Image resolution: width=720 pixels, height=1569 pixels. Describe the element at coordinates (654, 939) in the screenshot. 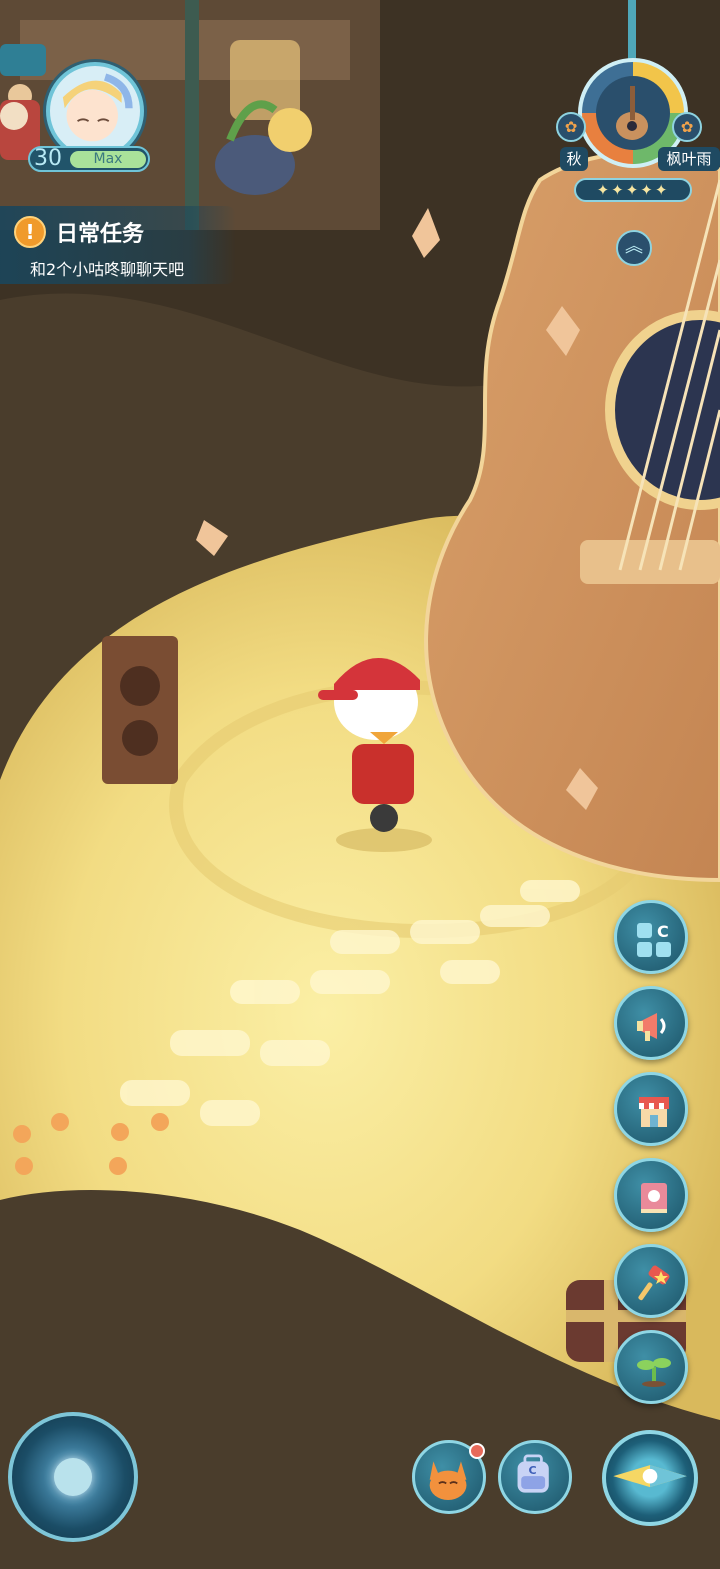

I see `grid-c-icon: C` at that location.